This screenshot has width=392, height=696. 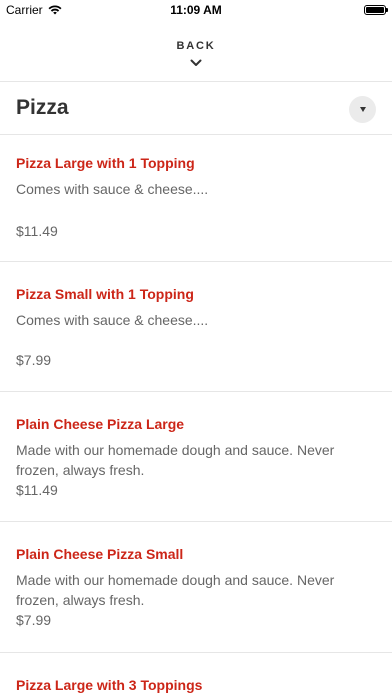 I want to click on menu-item-name: Pizza Small with 1 Topping, so click(x=105, y=294).